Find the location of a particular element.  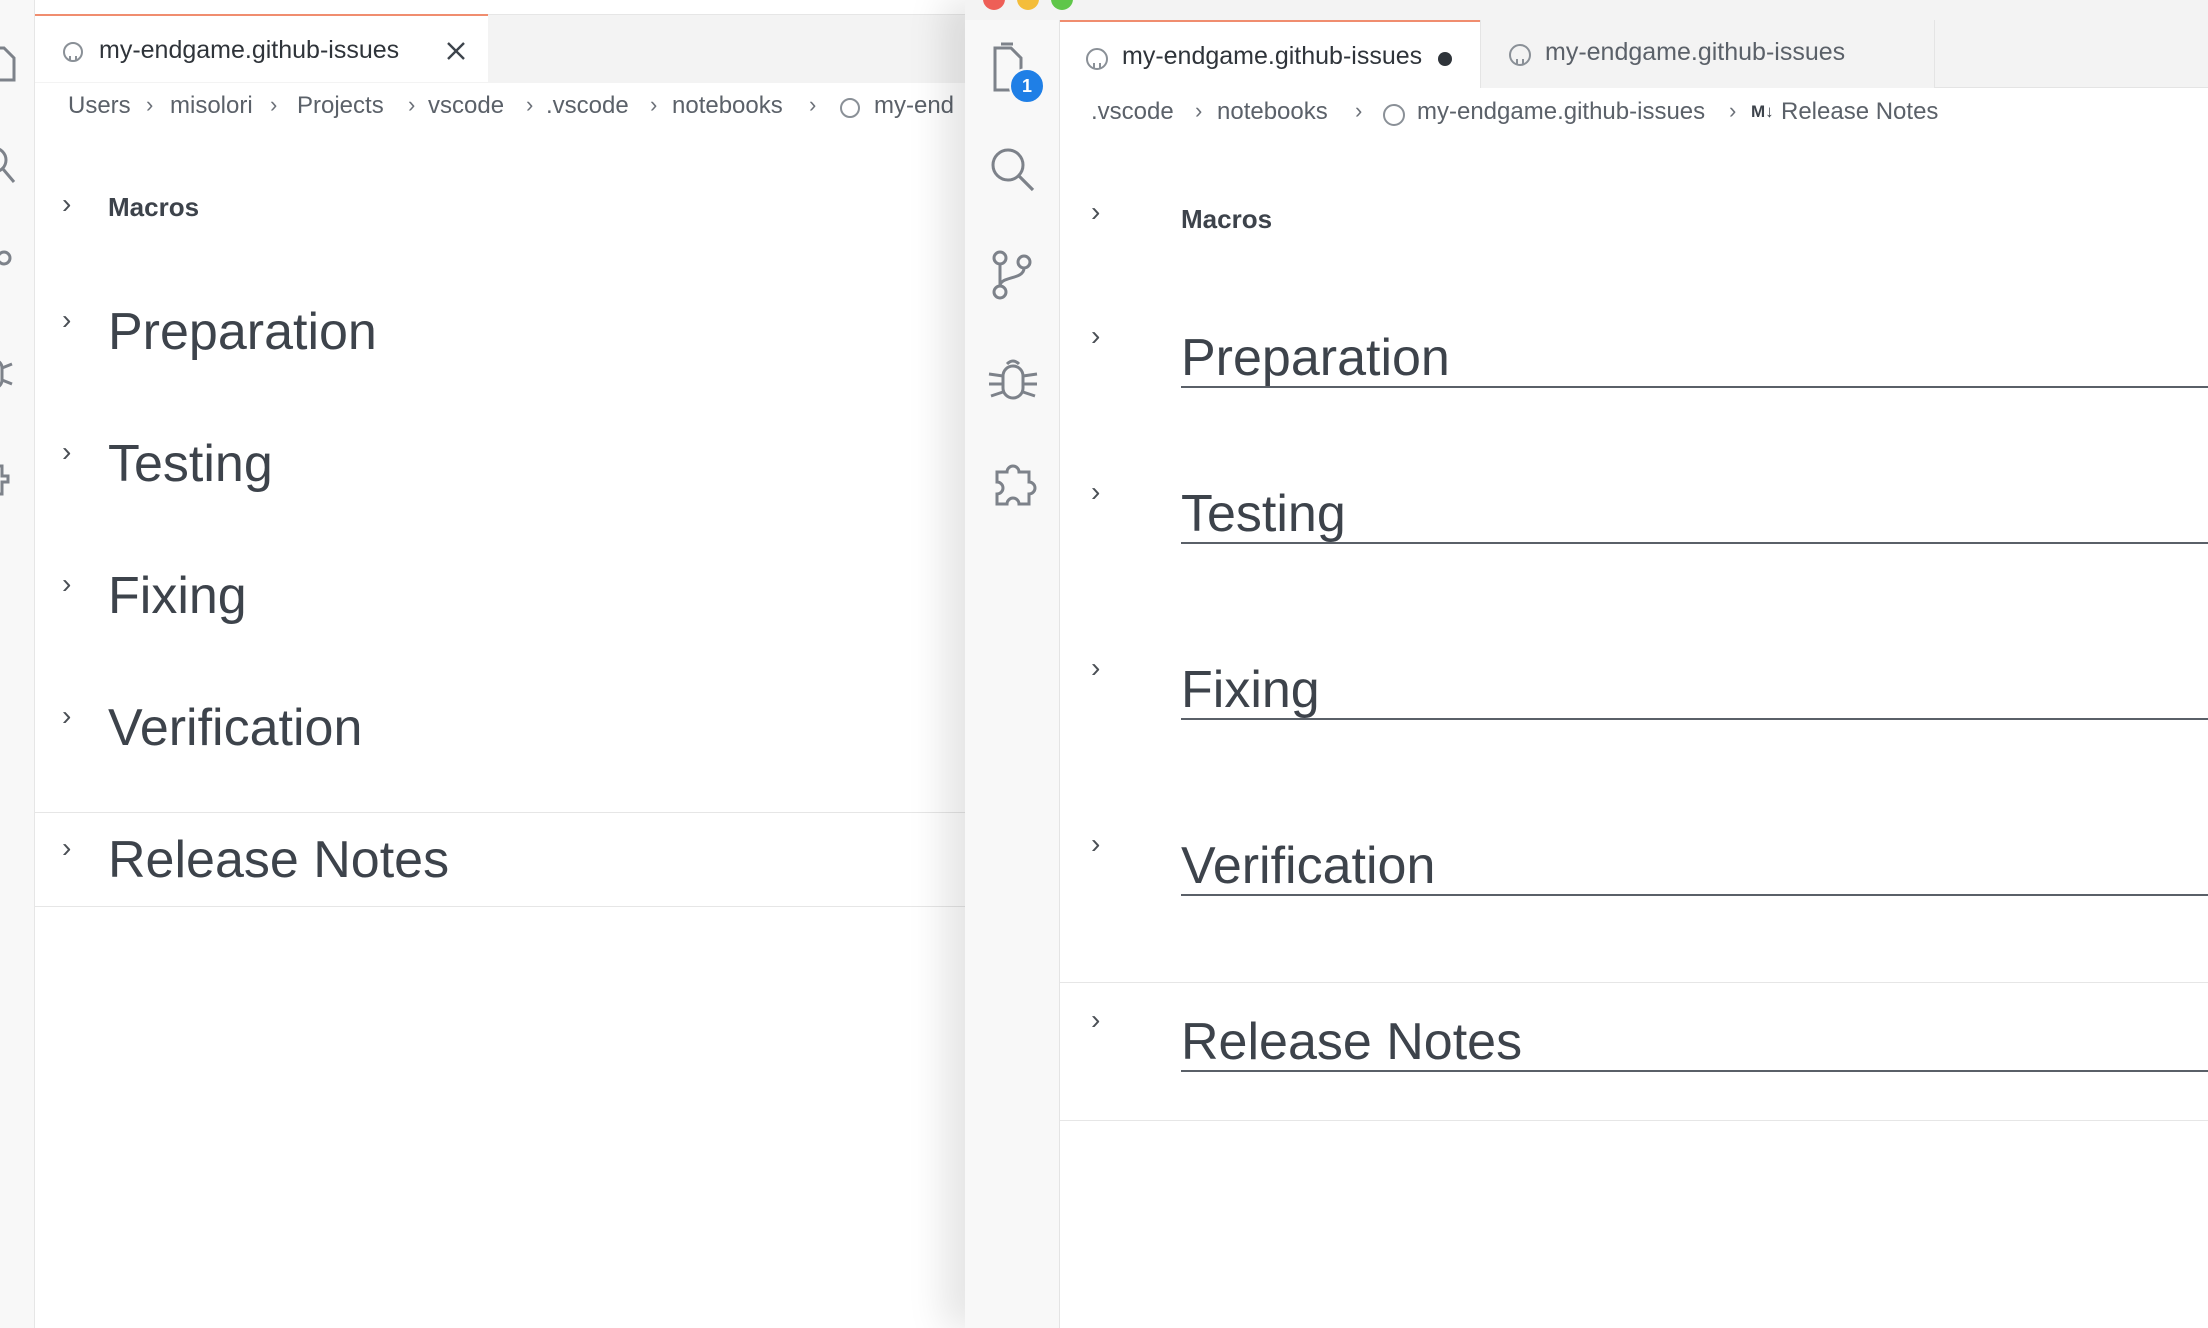

breadcrumb-item-file: my-endgame.github-issues is located at coordinates (1561, 112).